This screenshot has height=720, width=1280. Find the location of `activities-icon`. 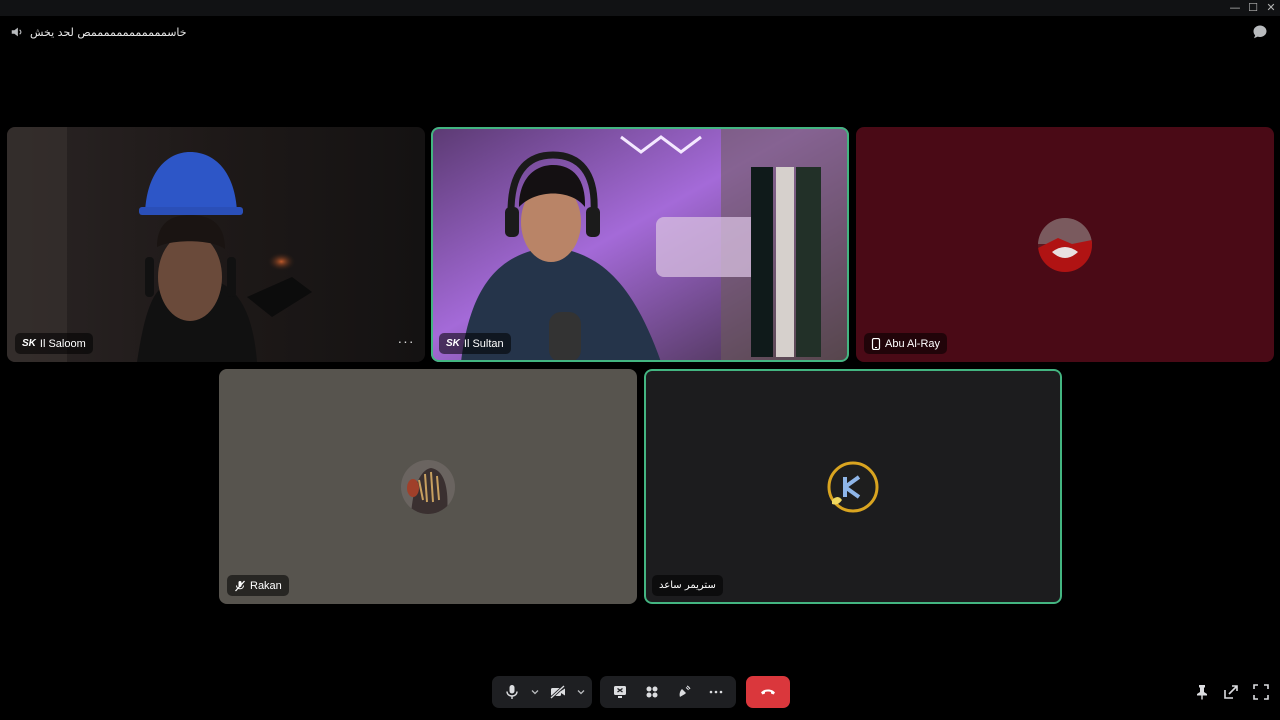

activities-icon is located at coordinates (652, 692).